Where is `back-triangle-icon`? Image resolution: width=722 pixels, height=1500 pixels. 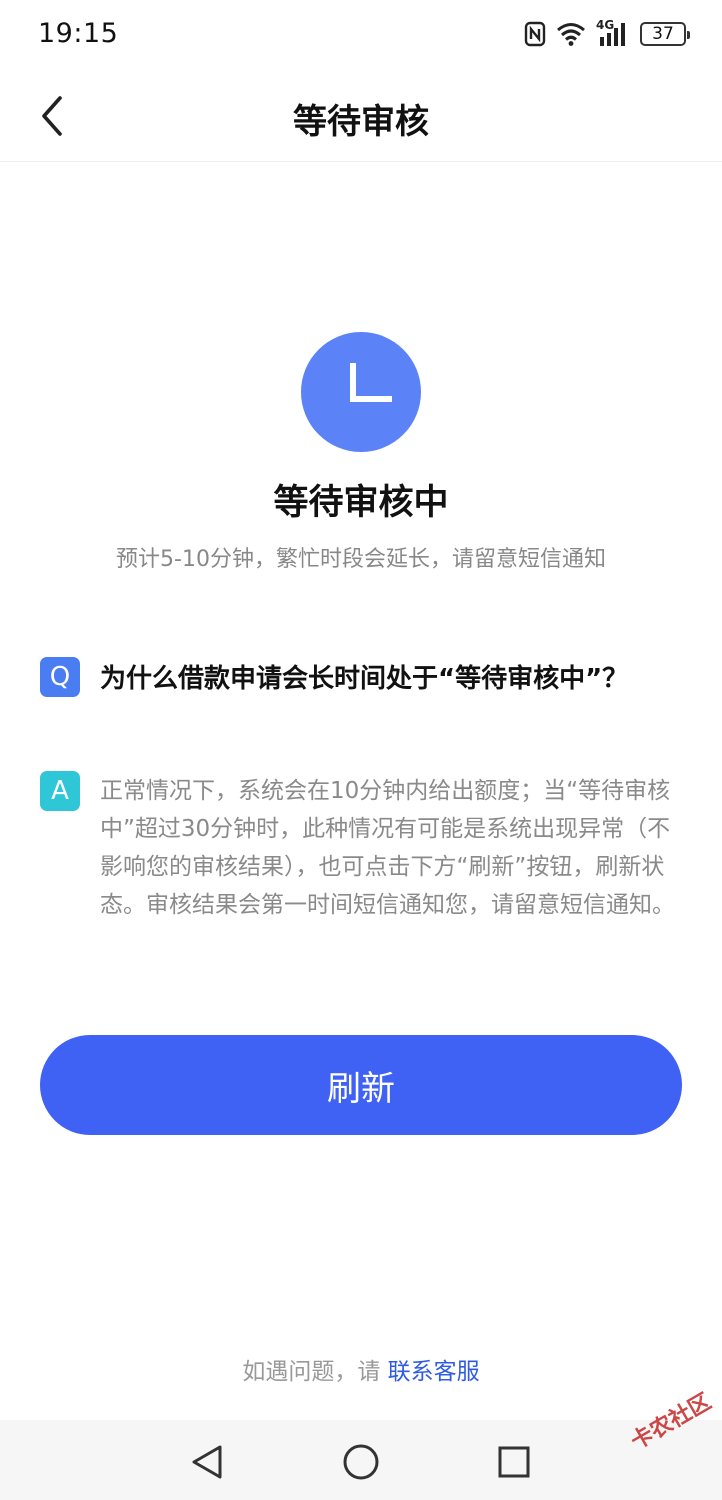
back-triangle-icon is located at coordinates (207, 1462).